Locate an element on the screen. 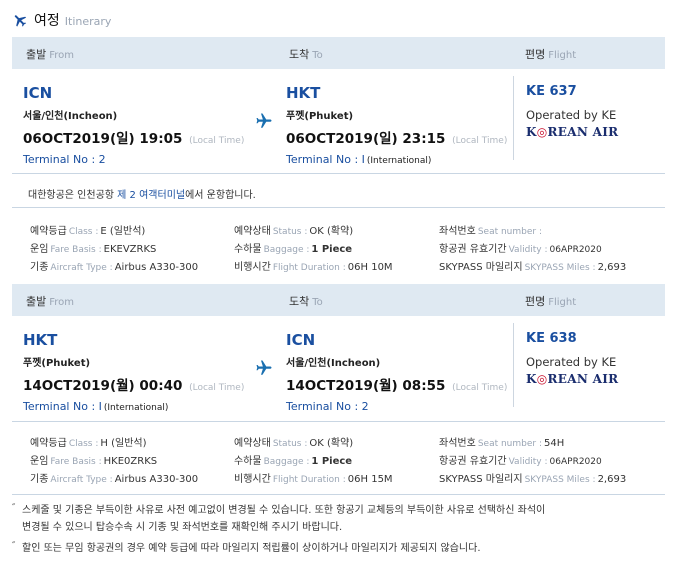 The image size is (677, 573). section-title-ko: 여정 is located at coordinates (47, 21).